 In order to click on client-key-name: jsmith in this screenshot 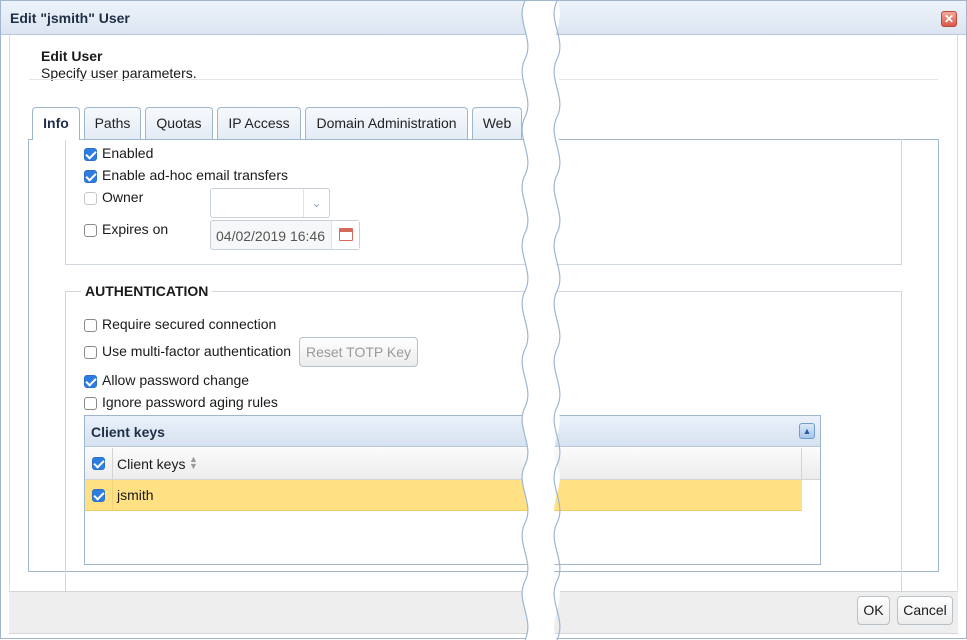, I will do `click(135, 495)`.